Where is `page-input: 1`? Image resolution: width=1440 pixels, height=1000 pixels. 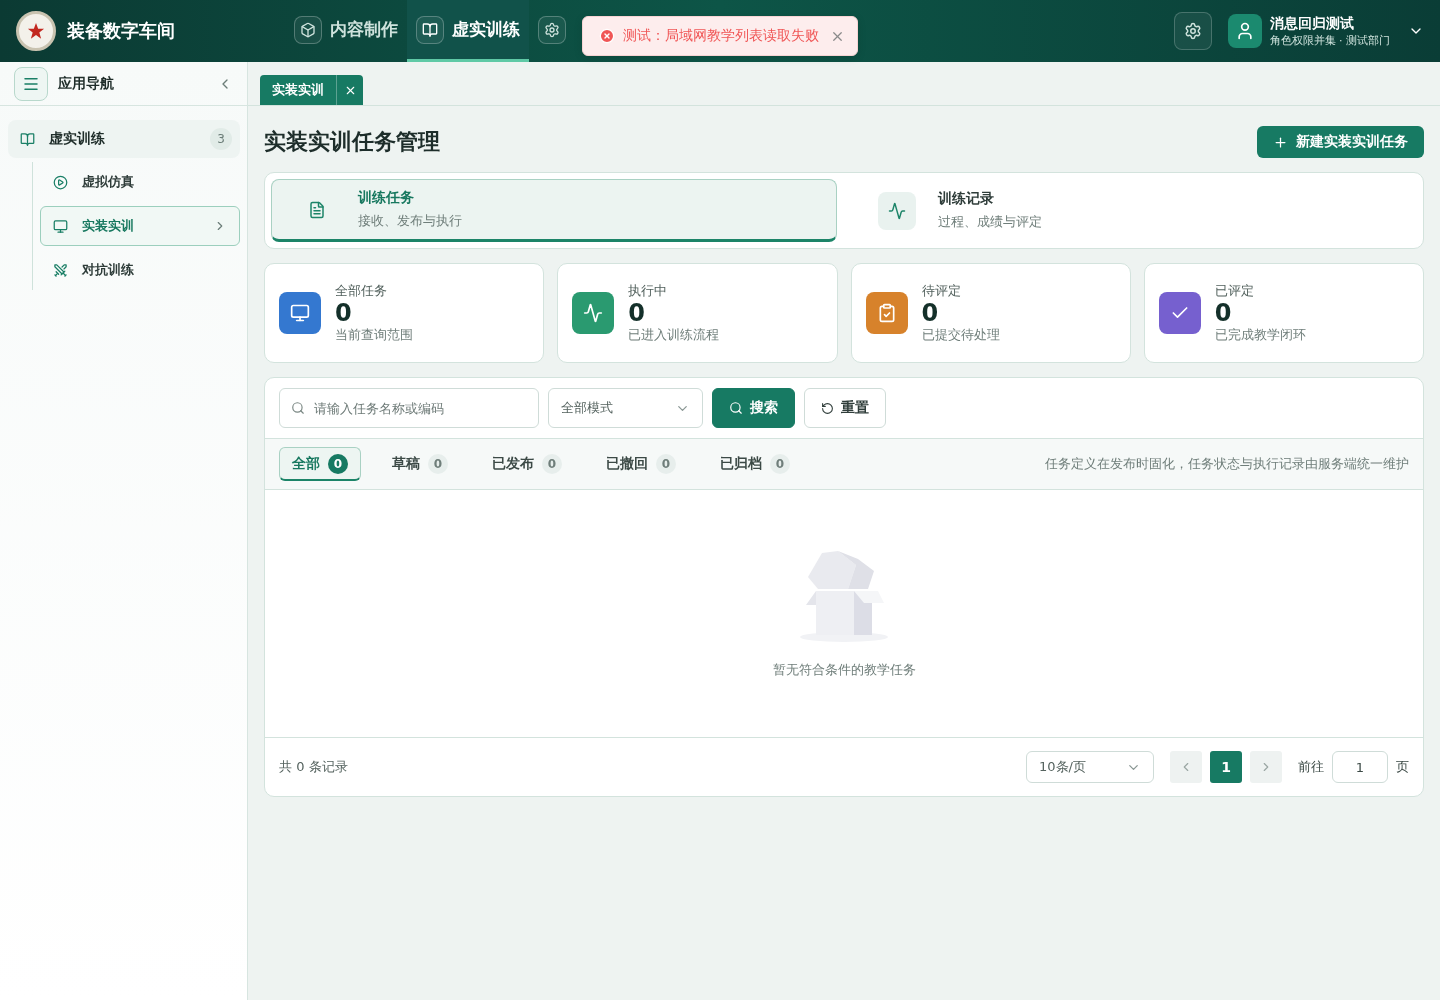 page-input: 1 is located at coordinates (1360, 767).